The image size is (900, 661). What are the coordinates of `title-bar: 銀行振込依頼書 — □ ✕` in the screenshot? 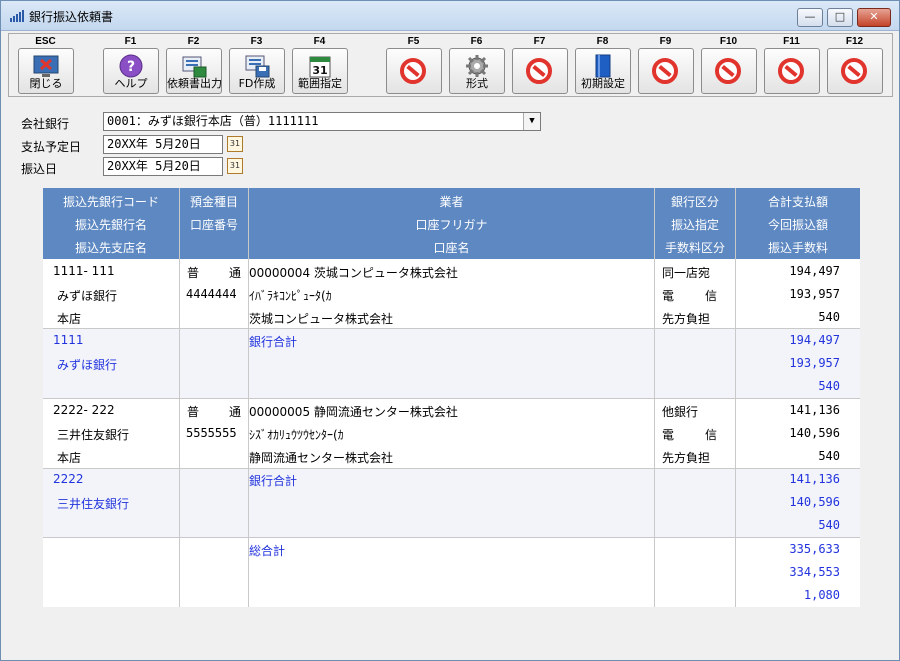 It's located at (450, 16).